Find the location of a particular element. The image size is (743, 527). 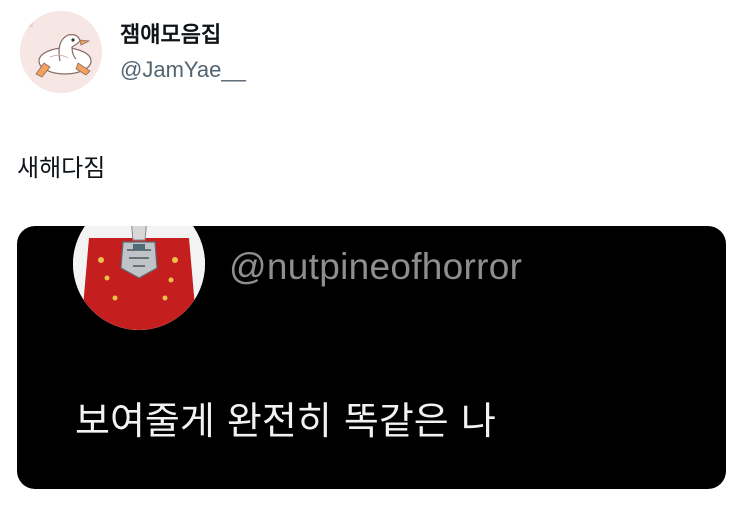

embedded-author-avatar is located at coordinates (139, 278).